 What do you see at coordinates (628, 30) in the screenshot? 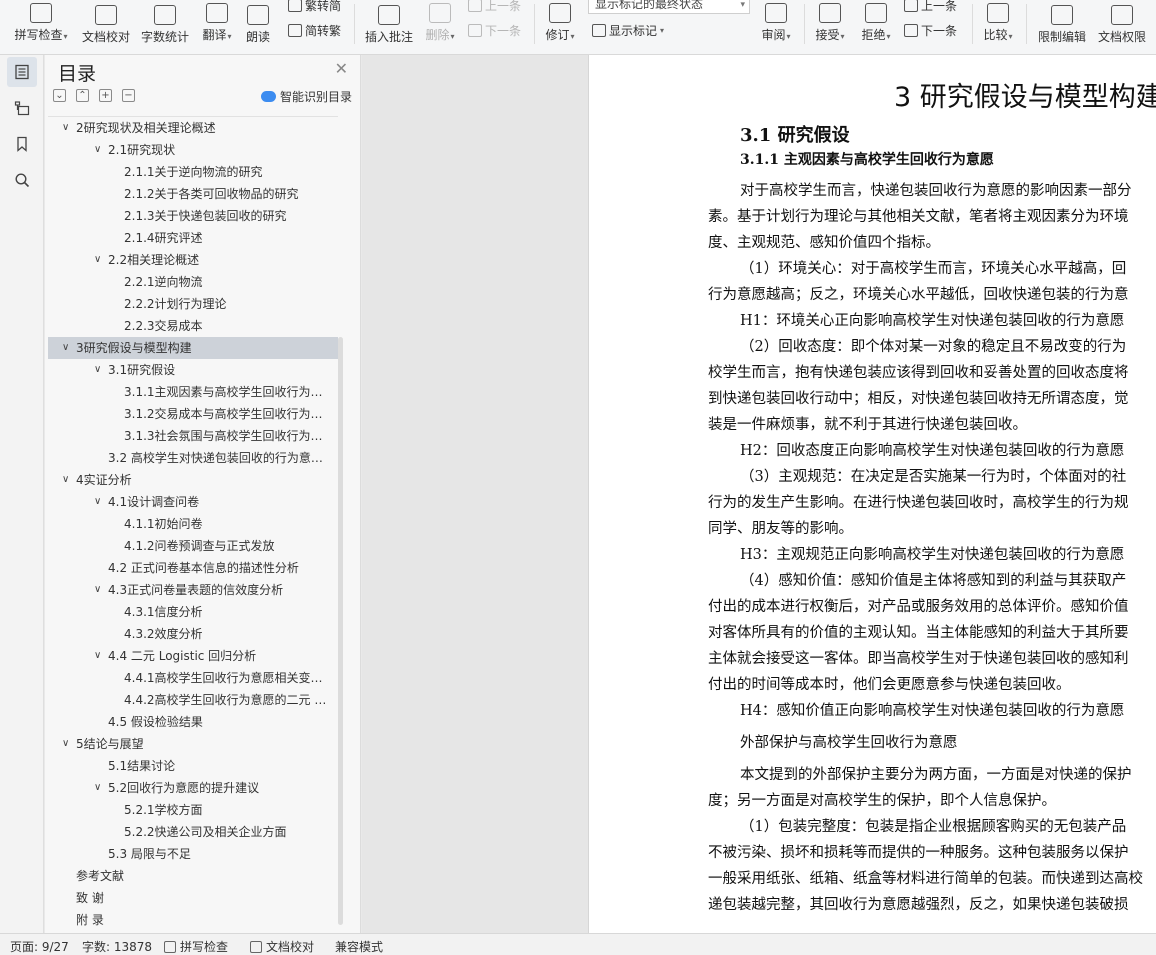
I see `show-markup-button: 显示标记 ▾` at bounding box center [628, 30].